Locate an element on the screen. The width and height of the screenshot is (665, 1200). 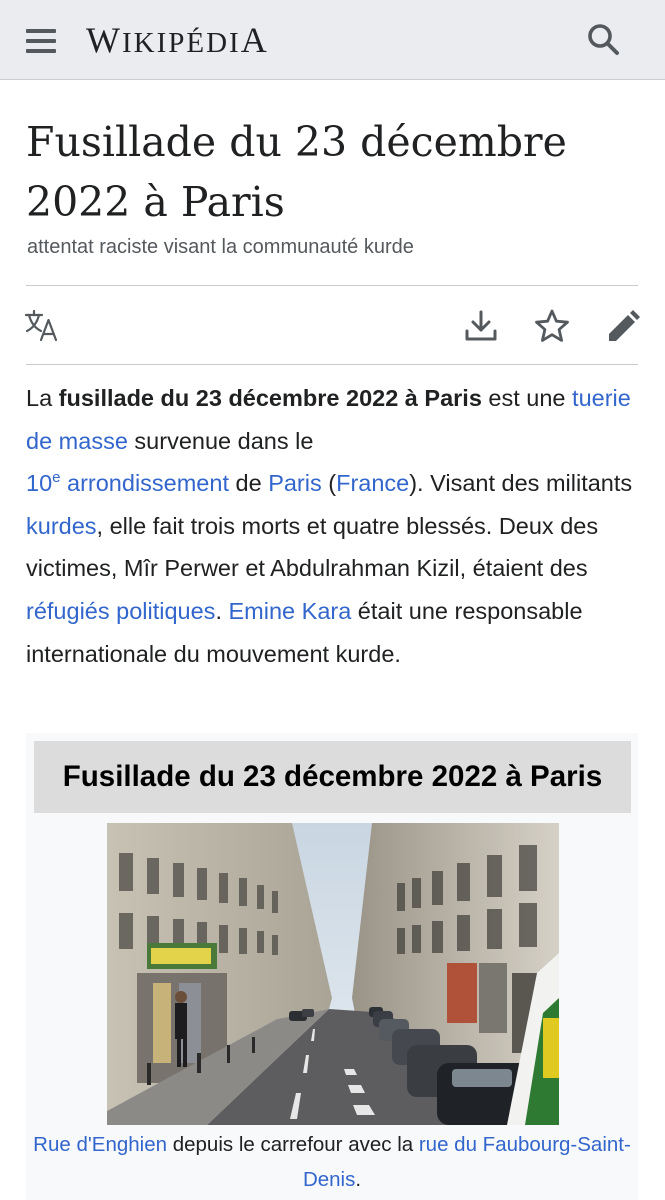
link-refugies-politiques: réfugiés politiques is located at coordinates (120, 611).